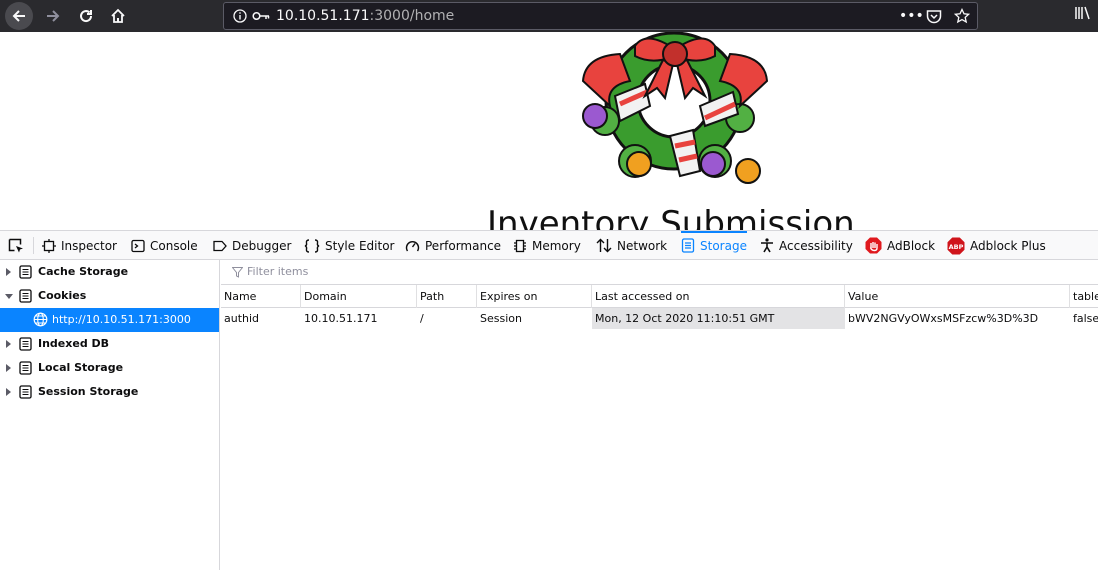 The image size is (1098, 570). I want to click on back-button, so click(19, 16).